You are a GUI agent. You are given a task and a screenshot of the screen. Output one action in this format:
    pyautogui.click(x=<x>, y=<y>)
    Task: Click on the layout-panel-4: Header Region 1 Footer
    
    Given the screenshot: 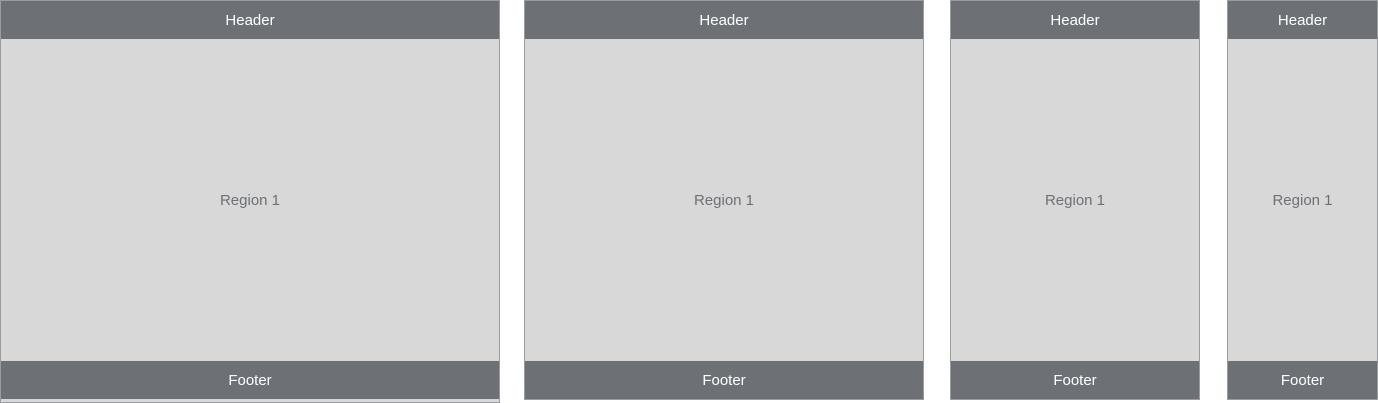 What is the action you would take?
    pyautogui.click(x=1302, y=200)
    